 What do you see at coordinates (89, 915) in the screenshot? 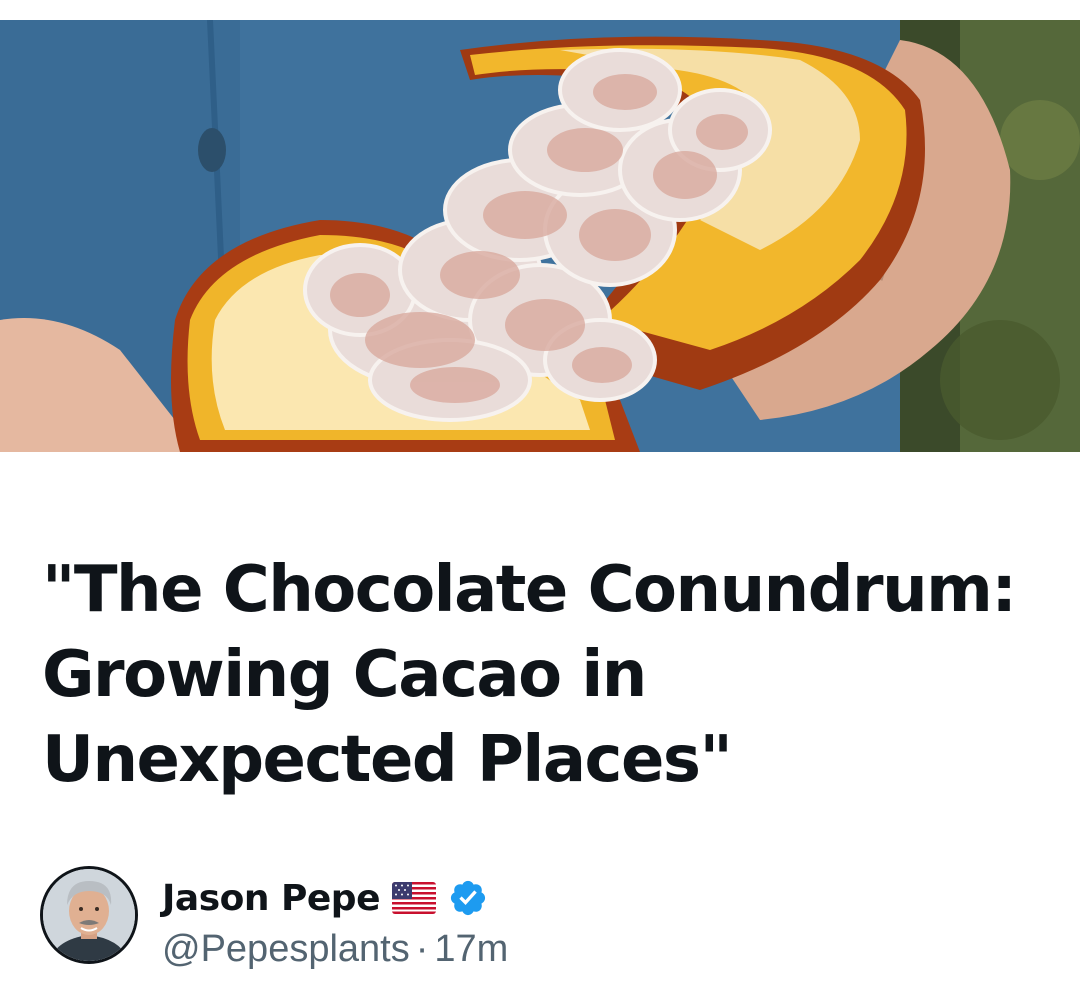
I see `avatar` at bounding box center [89, 915].